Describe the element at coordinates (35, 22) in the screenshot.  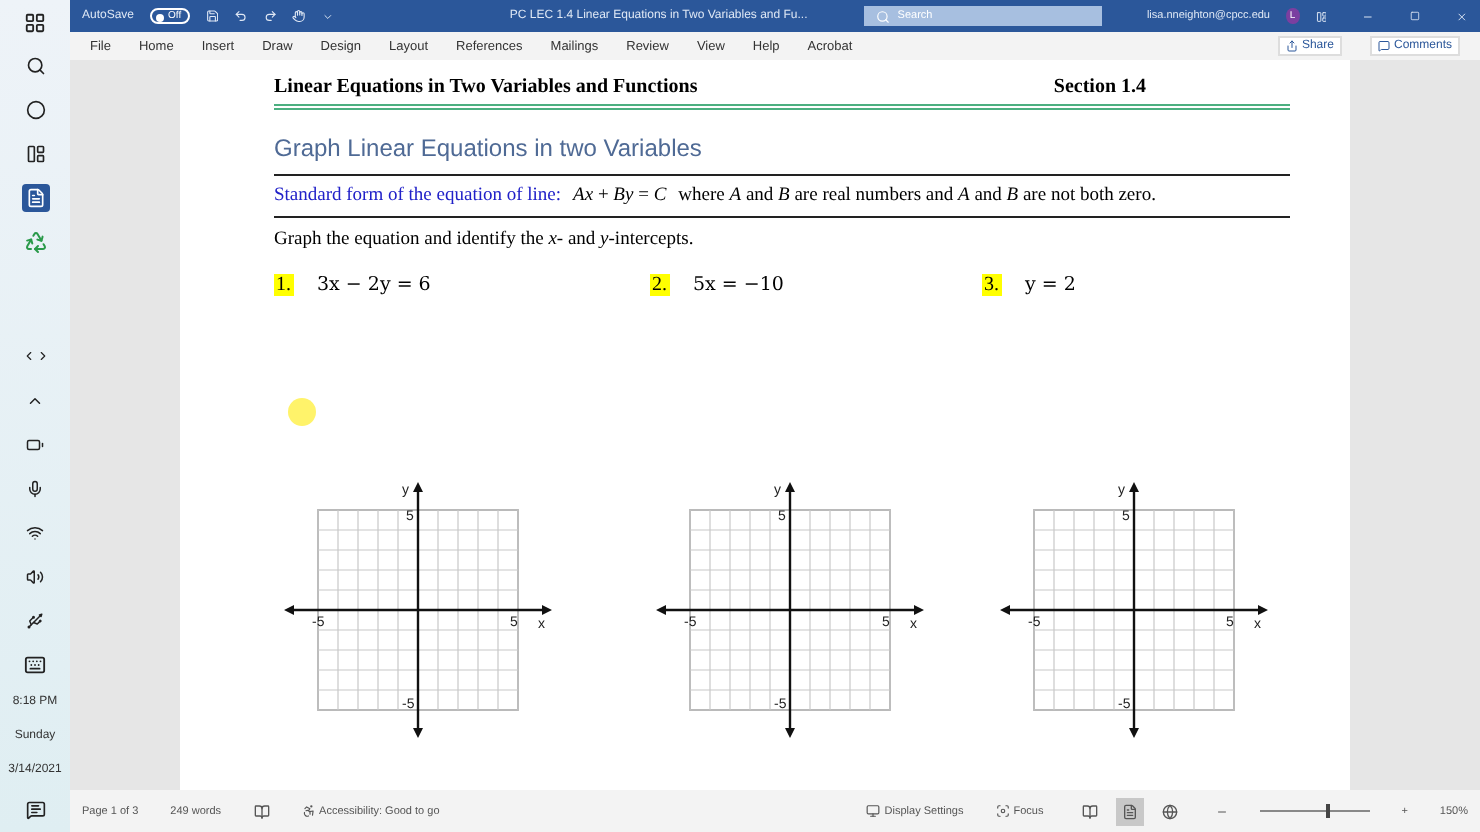
I see `windows-icon` at that location.